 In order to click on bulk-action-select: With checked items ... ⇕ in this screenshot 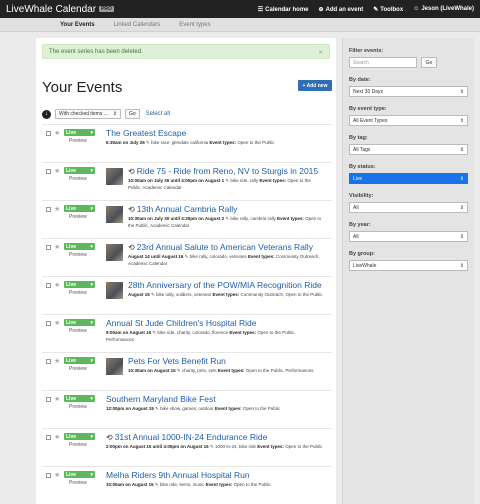, I will do `click(88, 114)`.